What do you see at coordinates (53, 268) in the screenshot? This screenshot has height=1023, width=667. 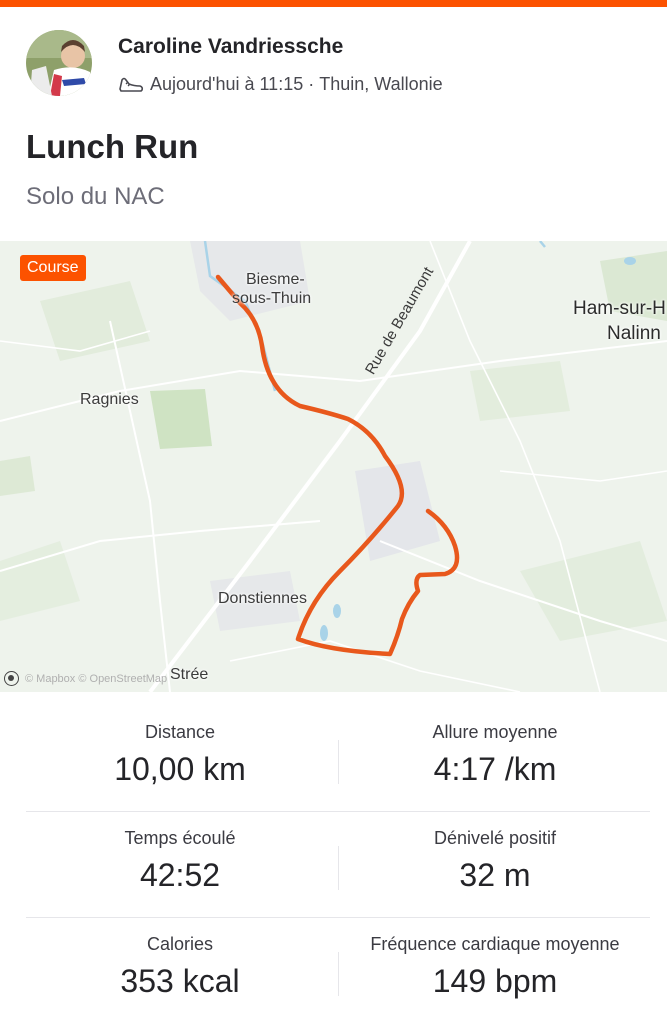 I see `sport-type-badge: Course` at bounding box center [53, 268].